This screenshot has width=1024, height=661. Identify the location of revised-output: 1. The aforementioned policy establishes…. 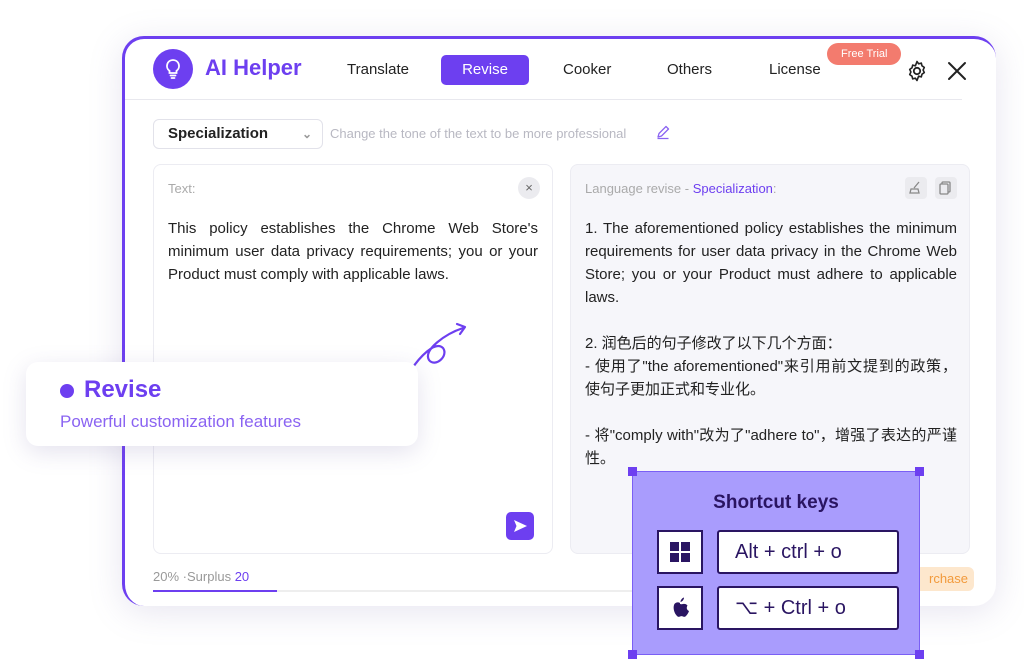
(771, 343).